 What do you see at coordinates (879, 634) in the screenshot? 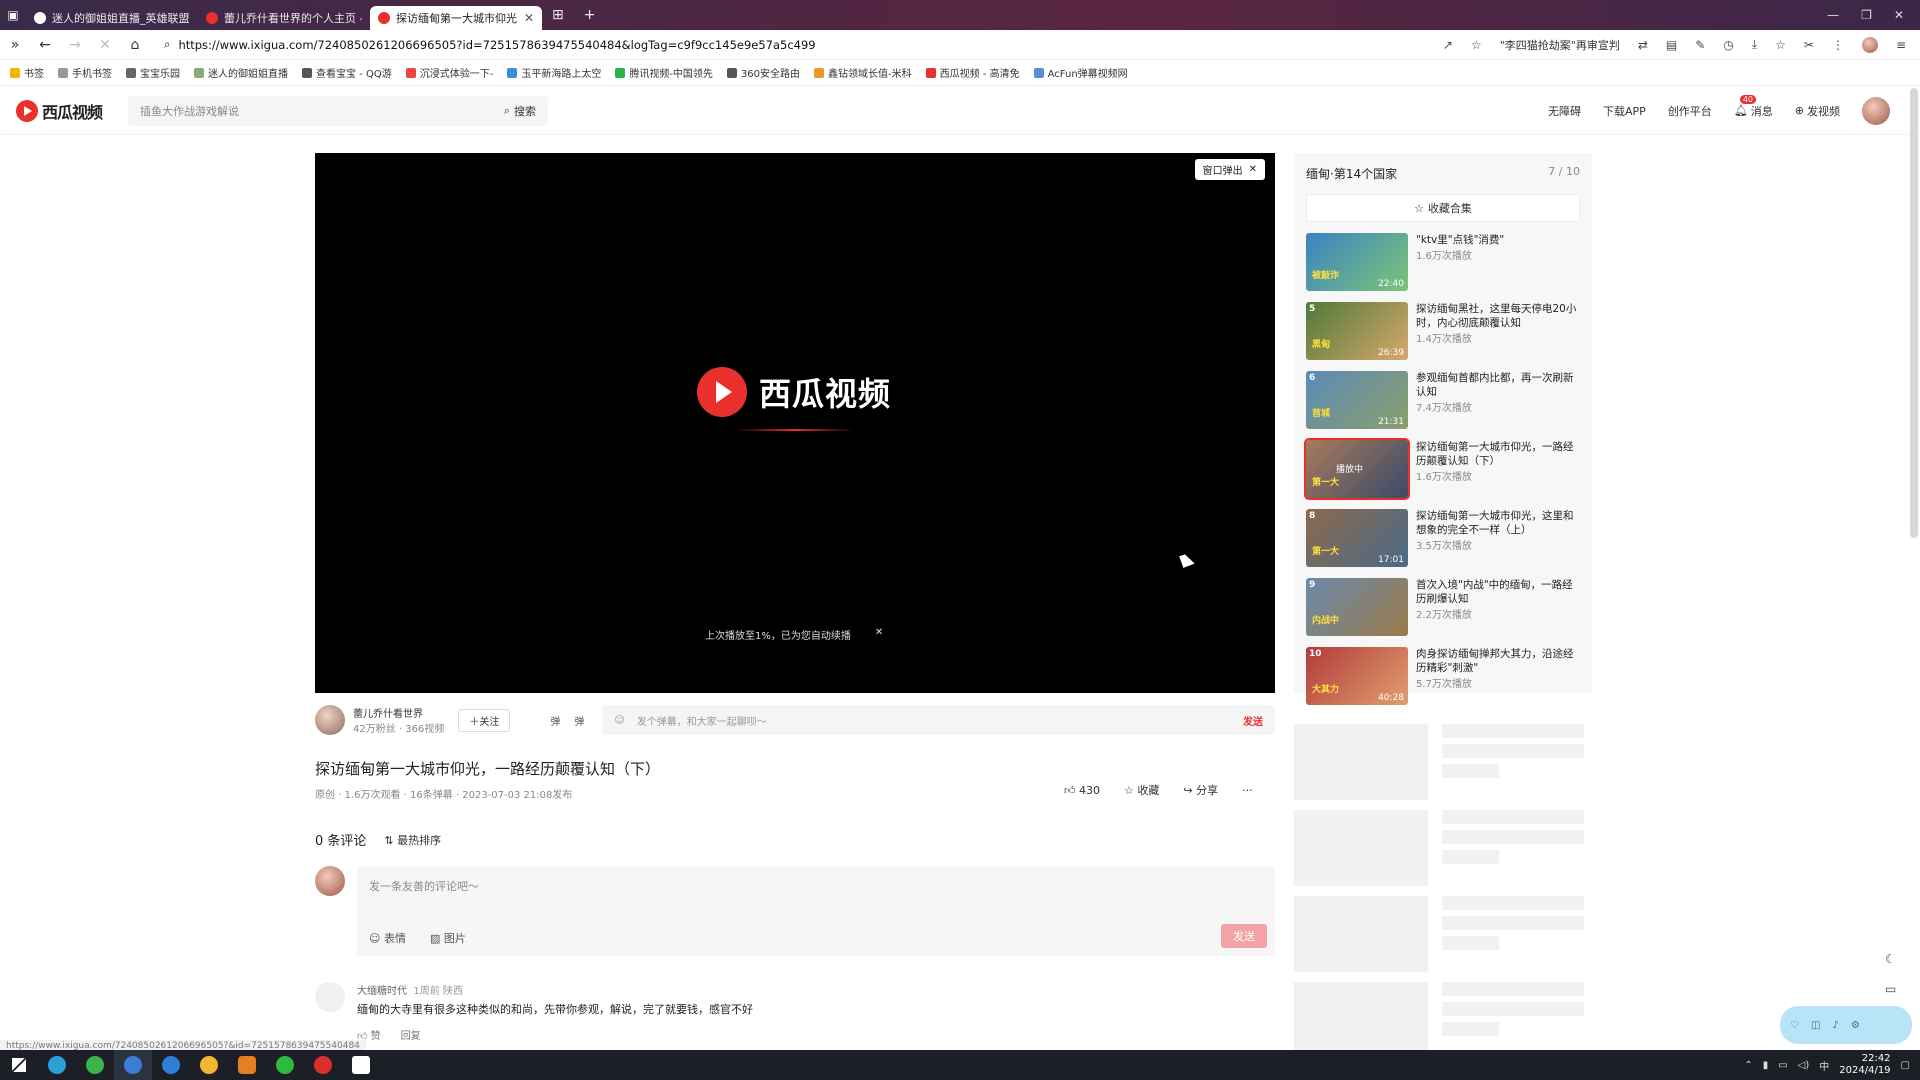
I see `close-tip-icon: ✕` at bounding box center [879, 634].